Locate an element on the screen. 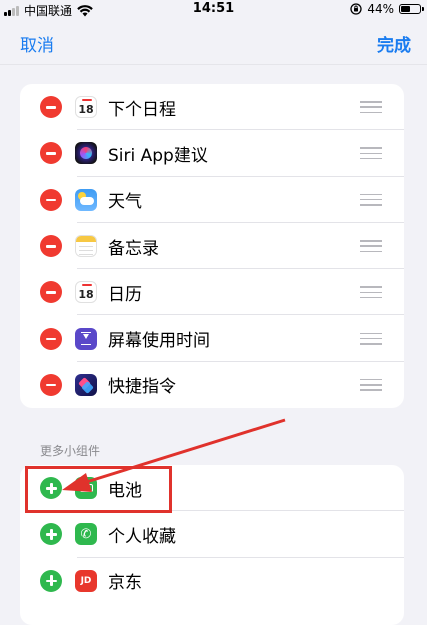  widget-label: Siri App建议 is located at coordinates (158, 155).